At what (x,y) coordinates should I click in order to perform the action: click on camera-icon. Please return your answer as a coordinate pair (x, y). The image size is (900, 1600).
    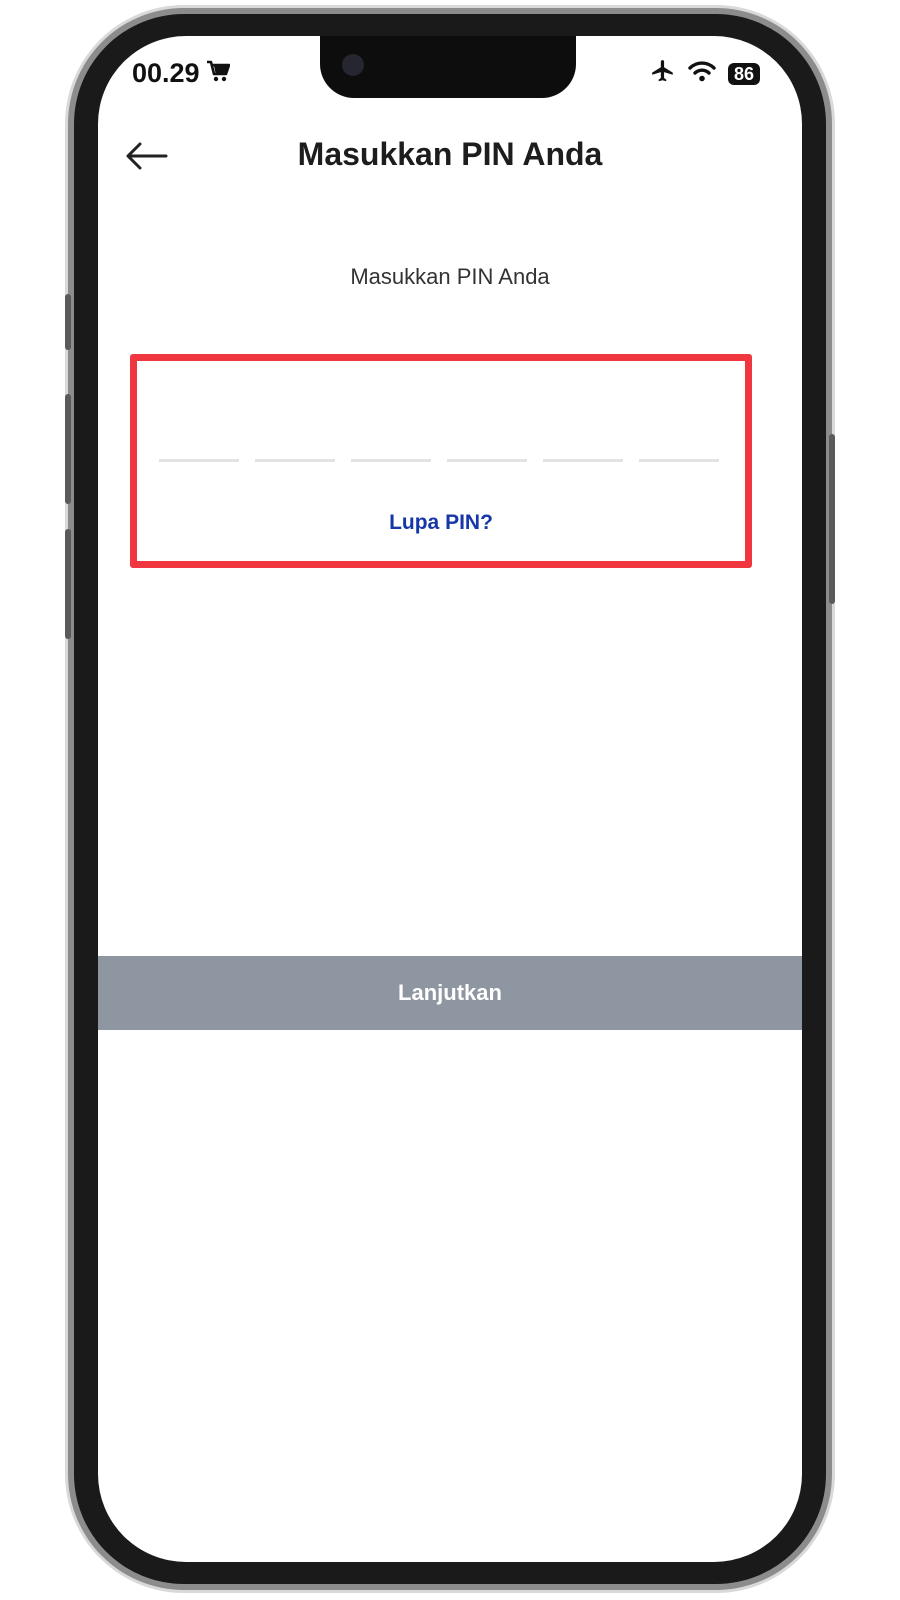
    Looking at the image, I should click on (353, 65).